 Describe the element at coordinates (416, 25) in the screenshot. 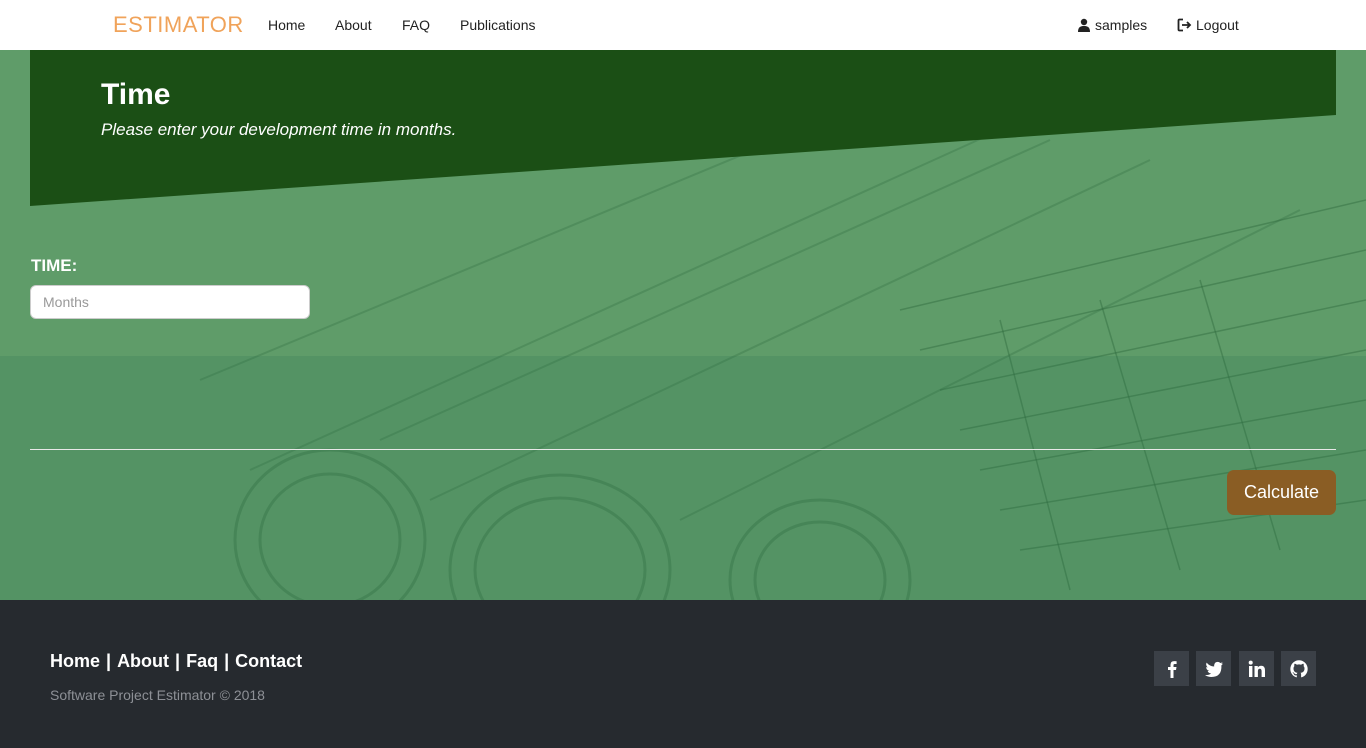

I see `nav-faq-link: FAQ` at that location.